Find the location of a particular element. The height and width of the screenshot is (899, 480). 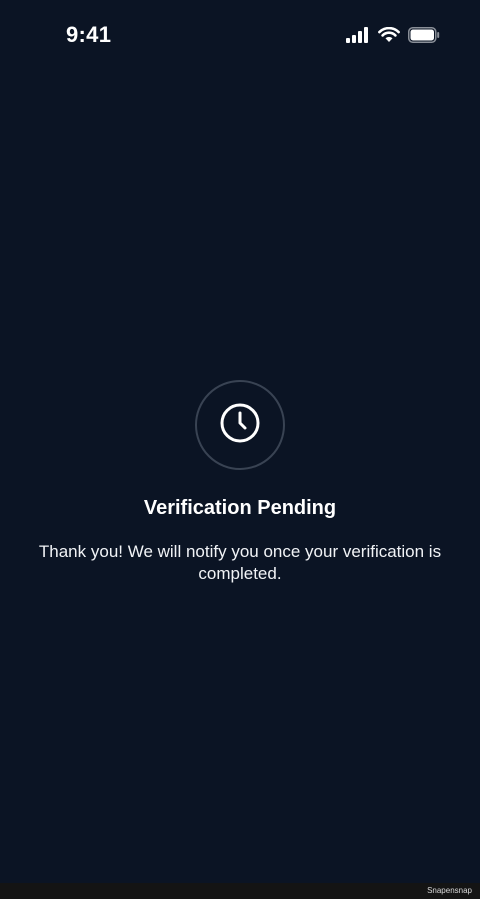

bottom-bar: Snapensnap is located at coordinates (240, 891).